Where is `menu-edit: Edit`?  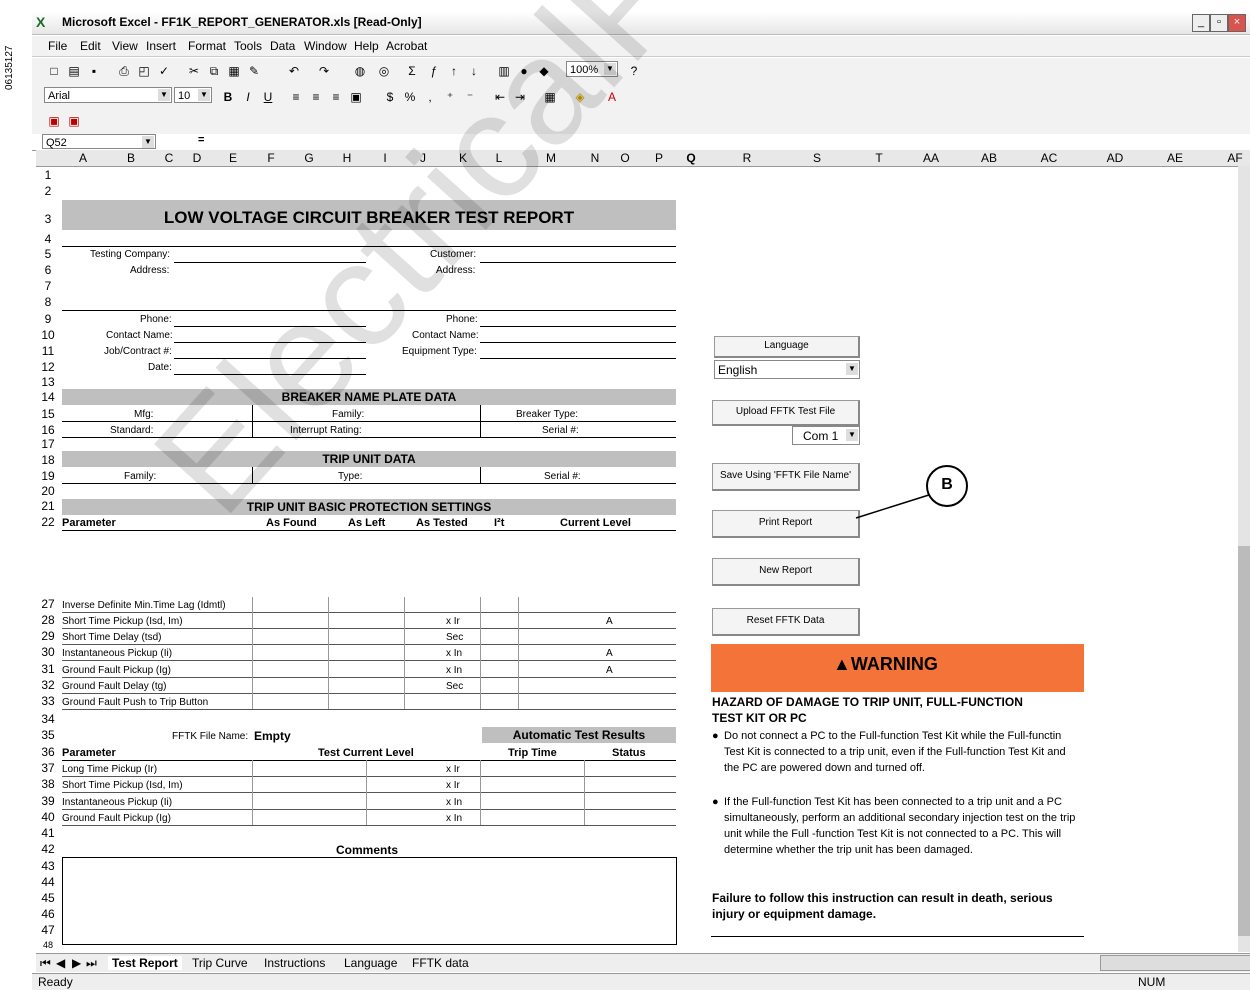
menu-edit: Edit is located at coordinates (90, 46).